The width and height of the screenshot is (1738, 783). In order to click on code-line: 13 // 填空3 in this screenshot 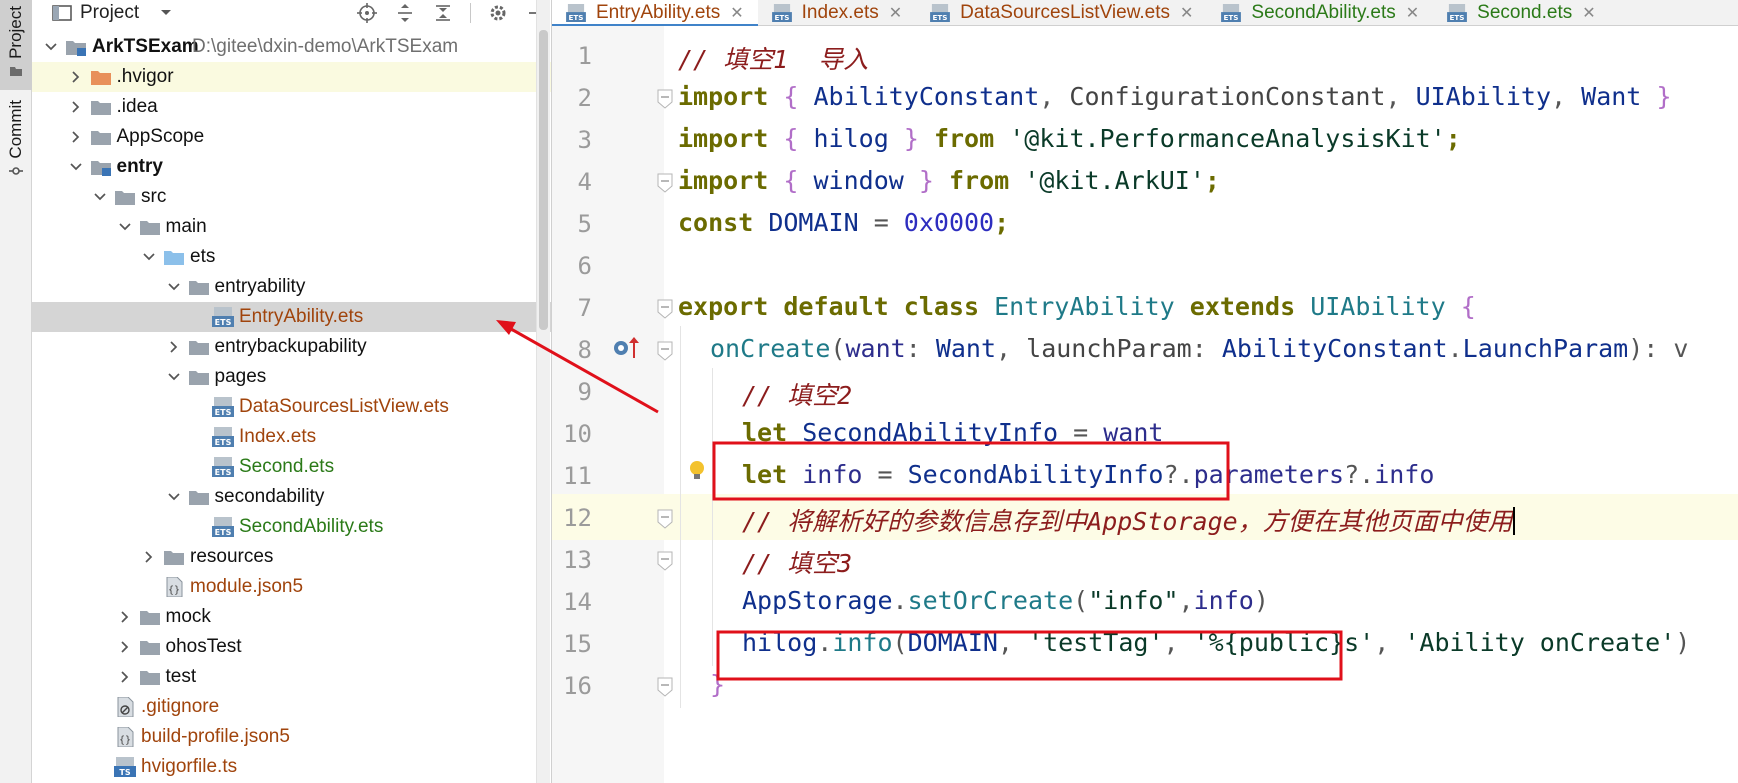, I will do `click(1145, 559)`.